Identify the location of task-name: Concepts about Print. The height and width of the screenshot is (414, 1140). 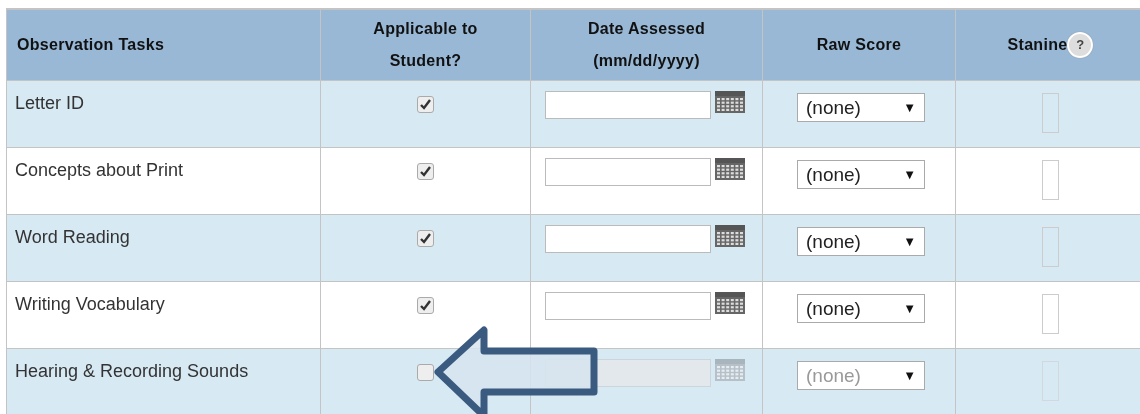
(99, 170).